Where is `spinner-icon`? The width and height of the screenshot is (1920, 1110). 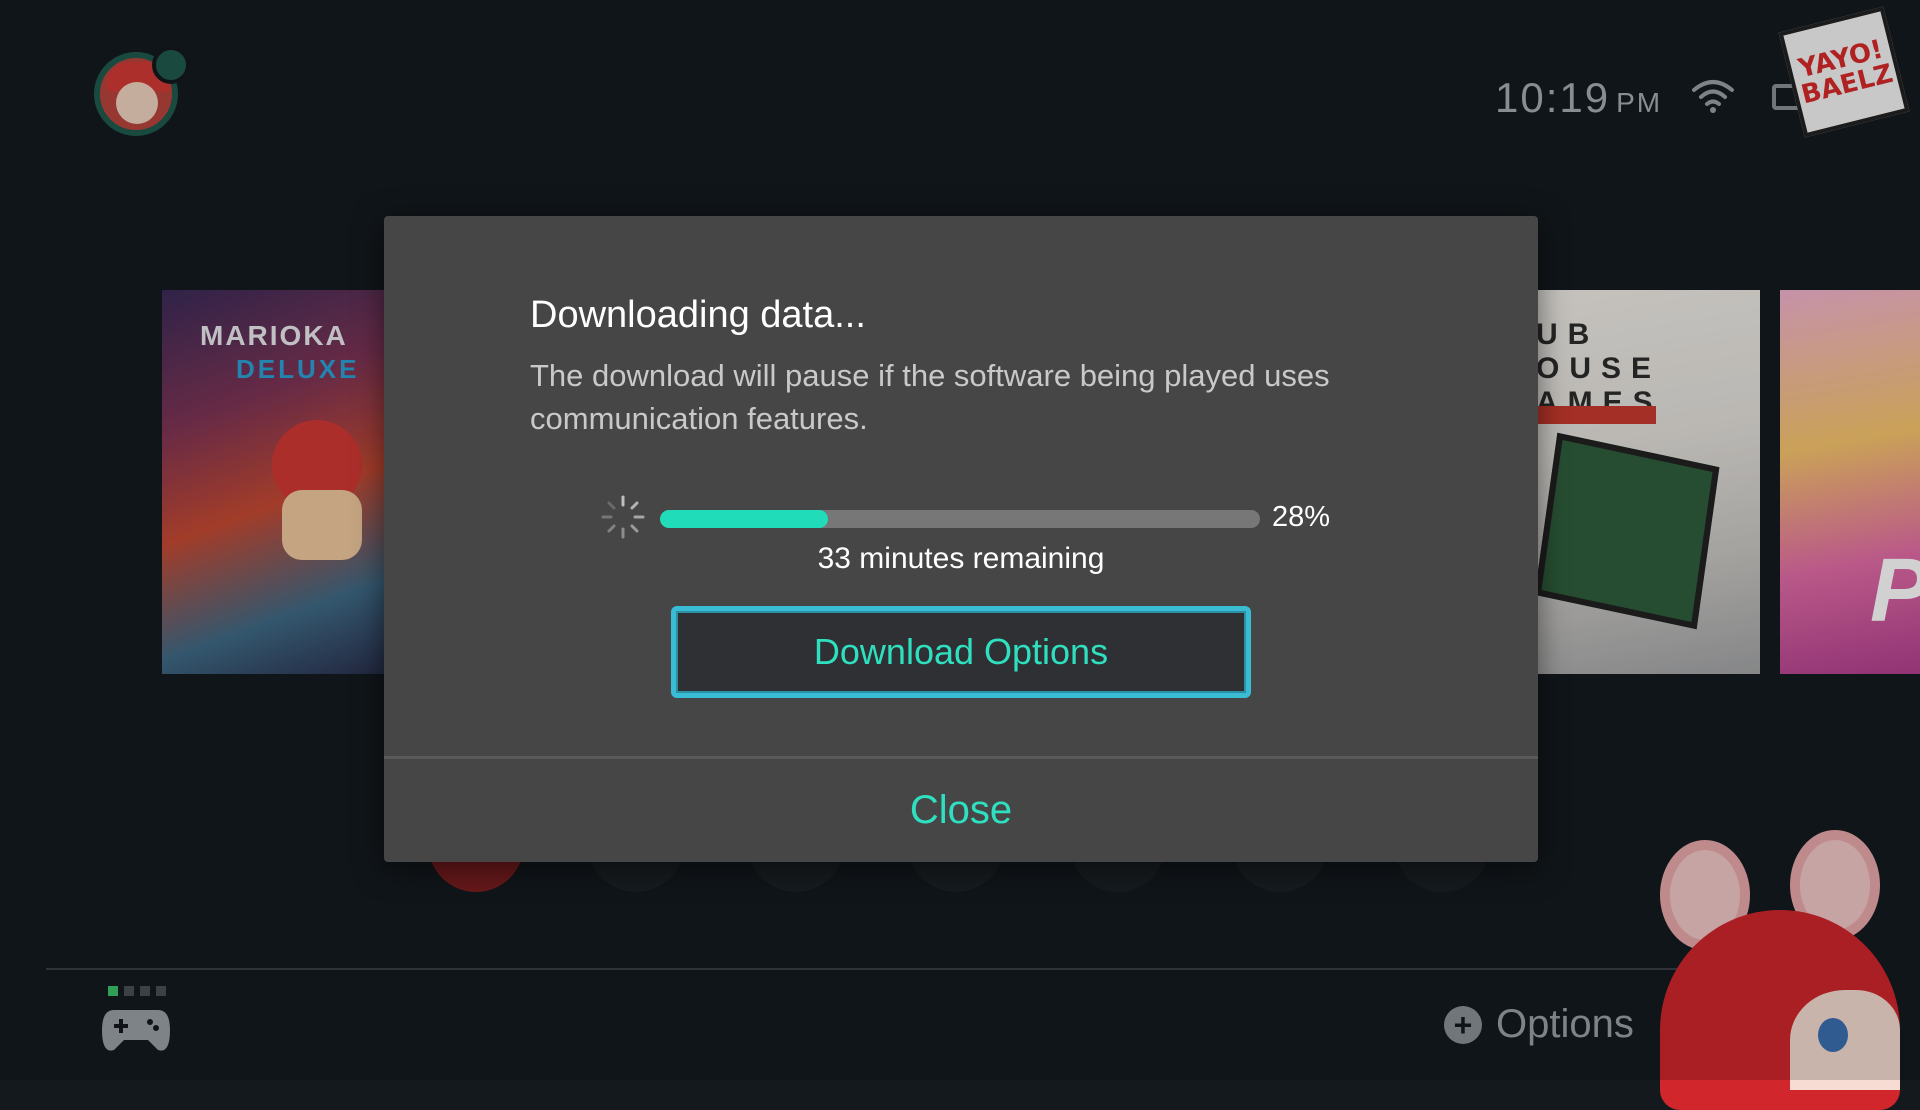 spinner-icon is located at coordinates (623, 517).